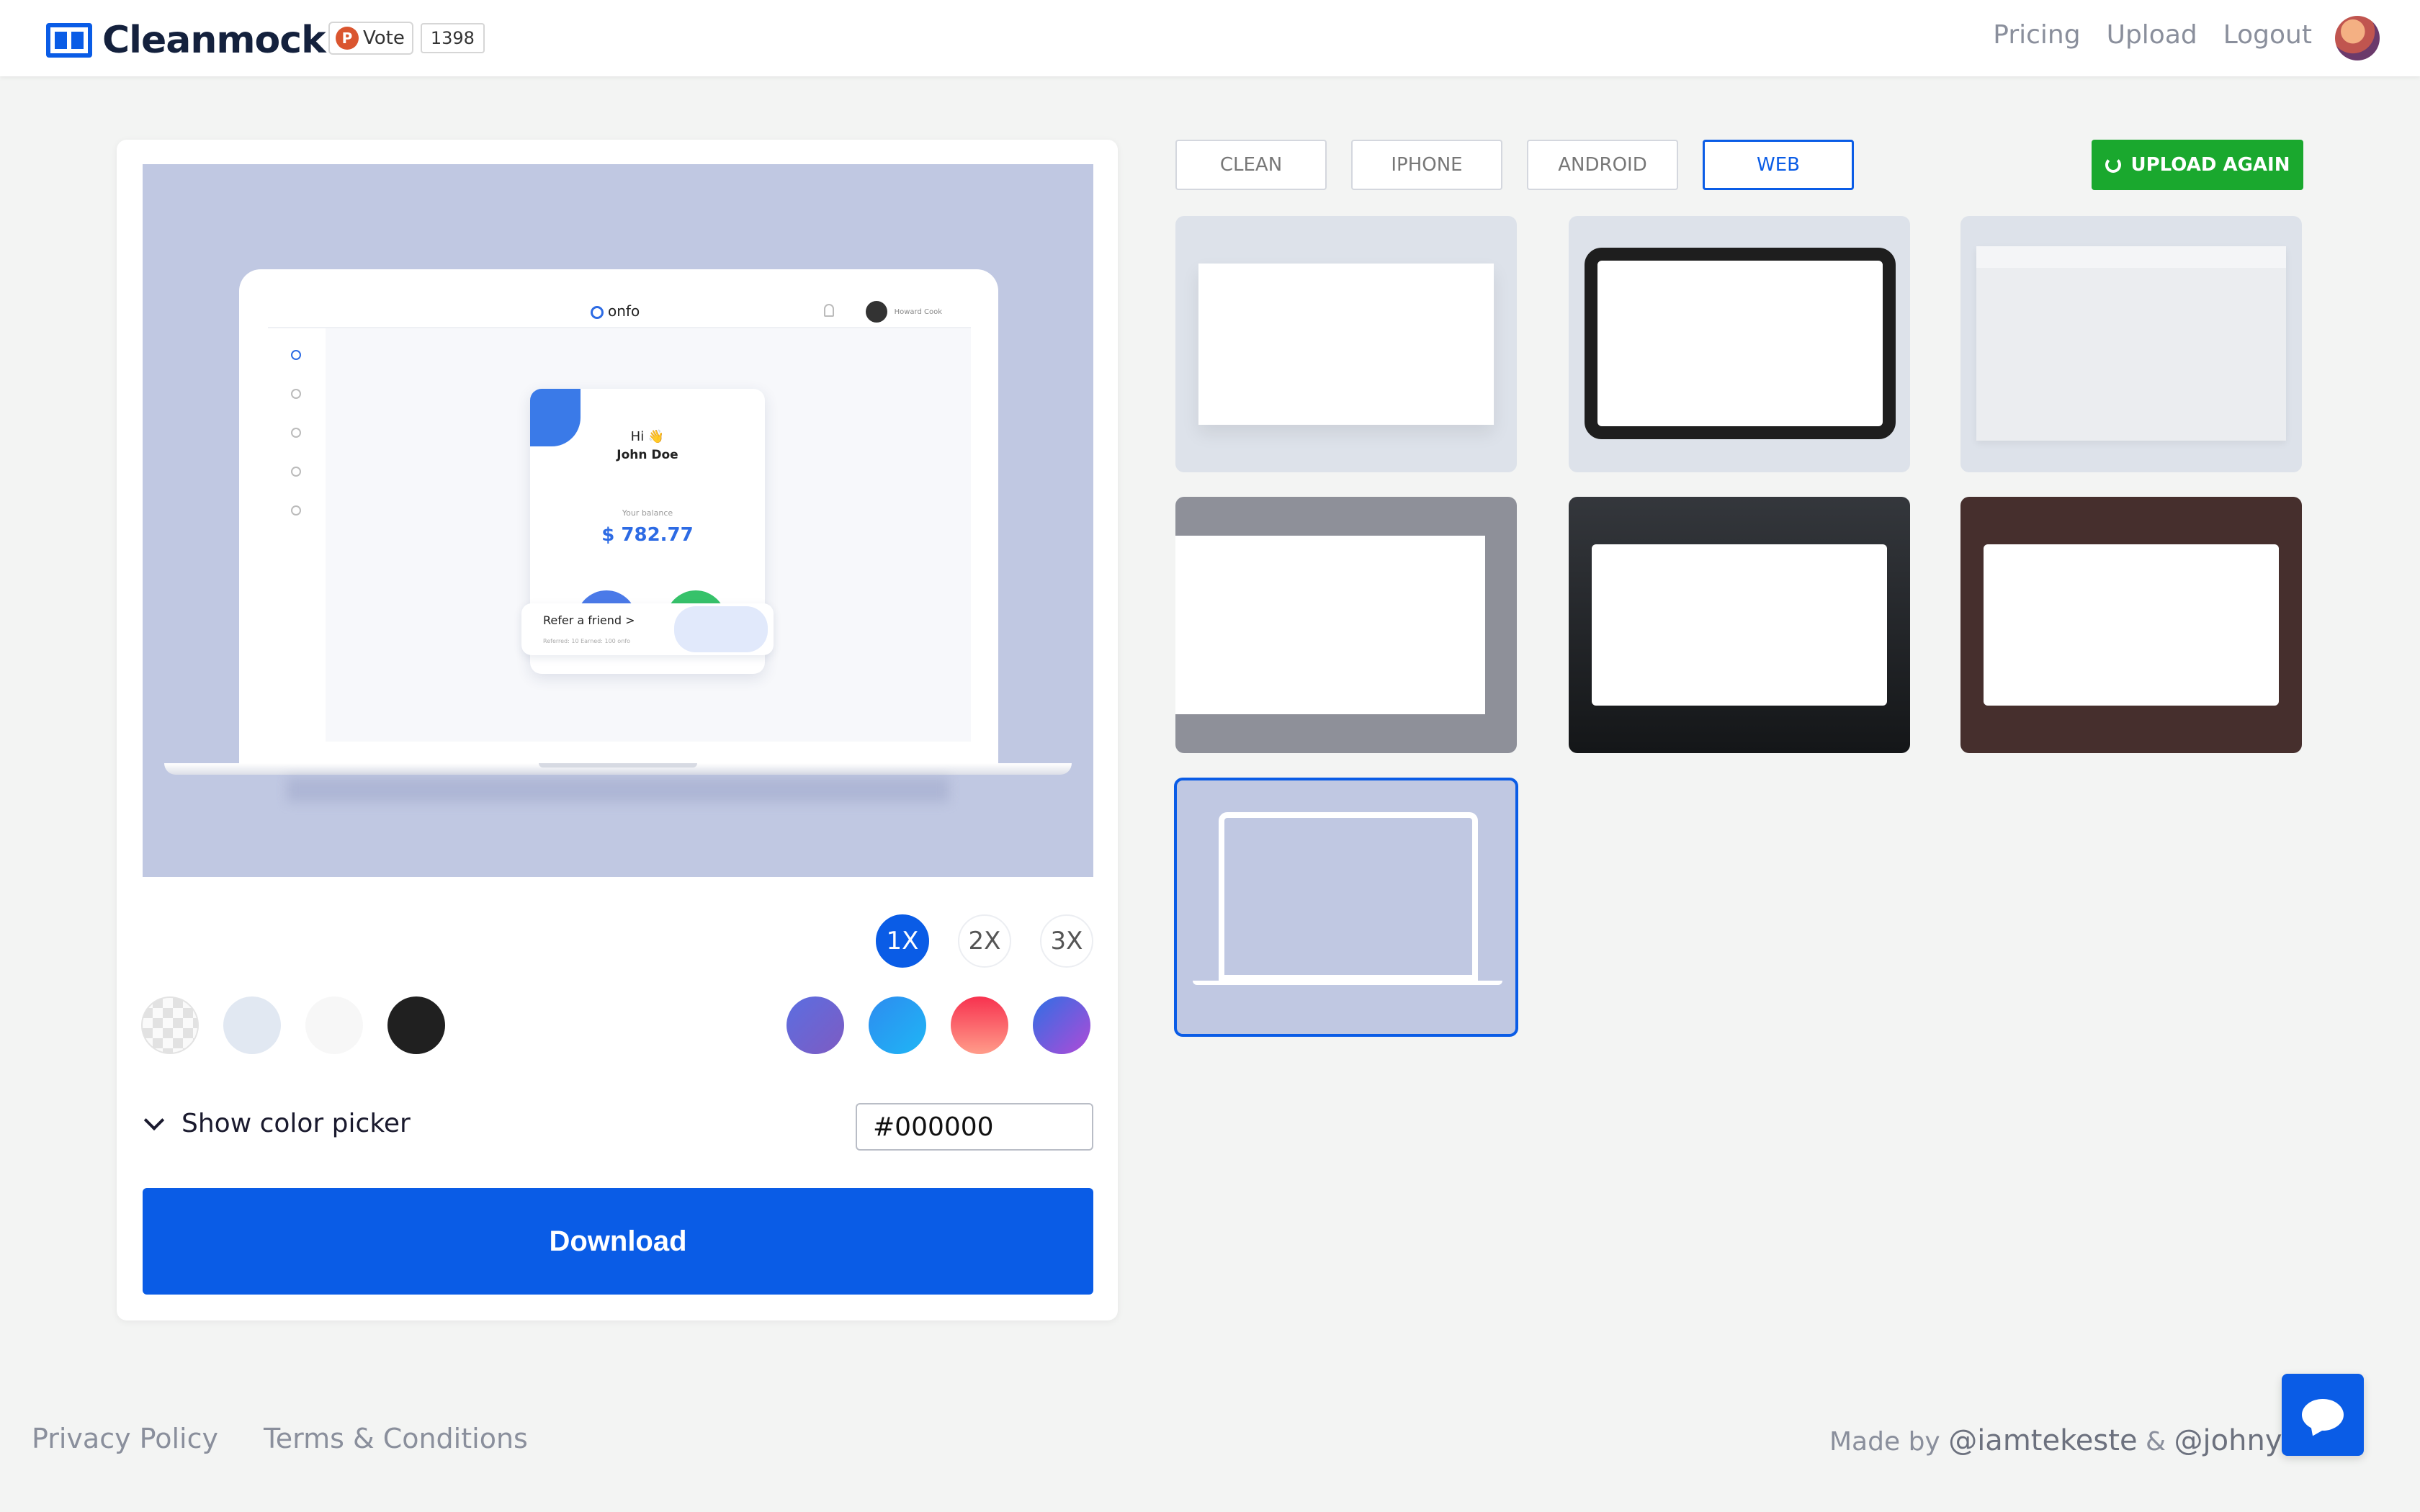 This screenshot has width=2420, height=1512. I want to click on settings-icon, so click(296, 510).